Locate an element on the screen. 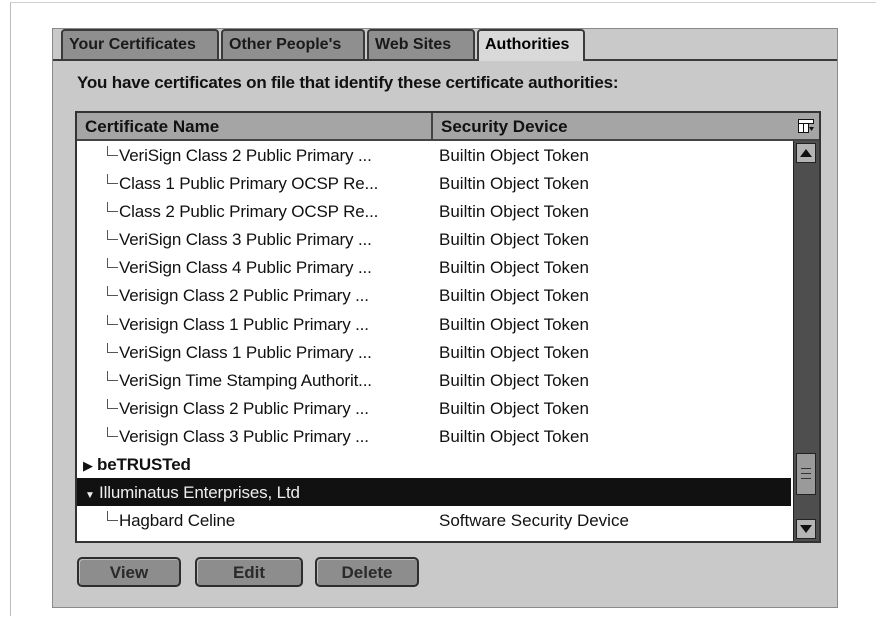 The image size is (877, 618). tree-group-row-selected: ▼ Illuminatus Enterprises, Ltd is located at coordinates (434, 492).